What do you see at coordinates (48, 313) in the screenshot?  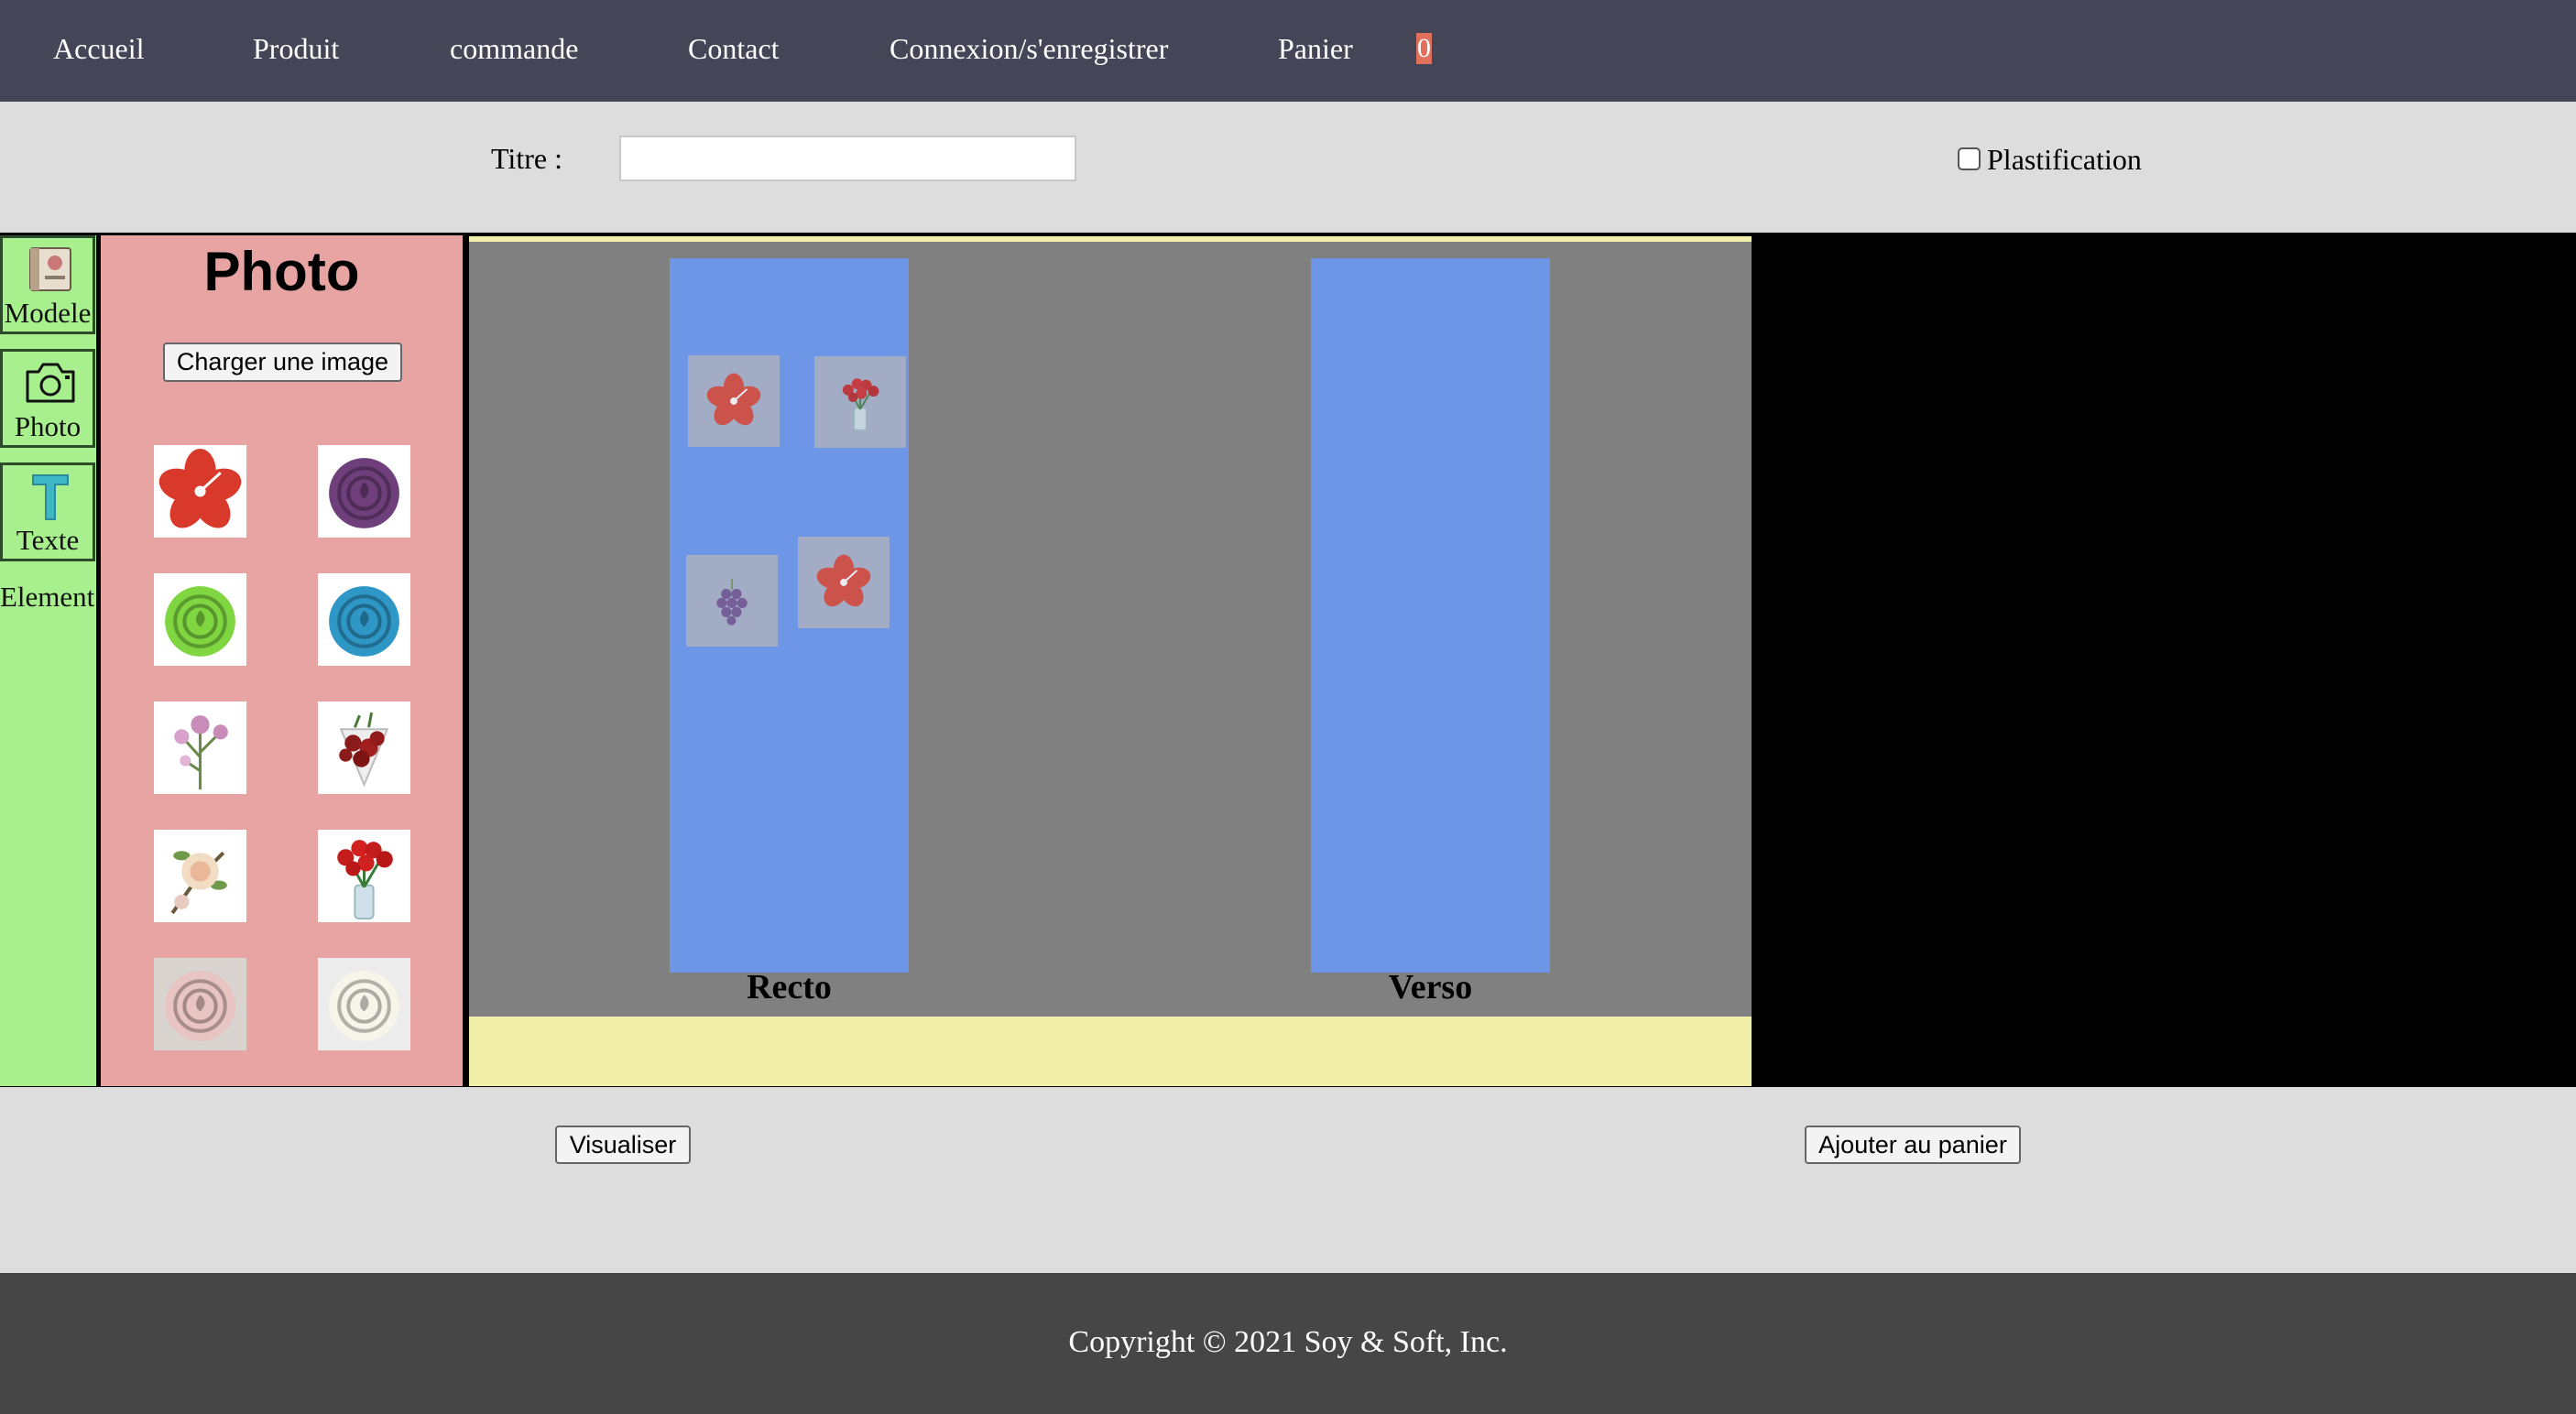 I see `tool-modele-label: Modele` at bounding box center [48, 313].